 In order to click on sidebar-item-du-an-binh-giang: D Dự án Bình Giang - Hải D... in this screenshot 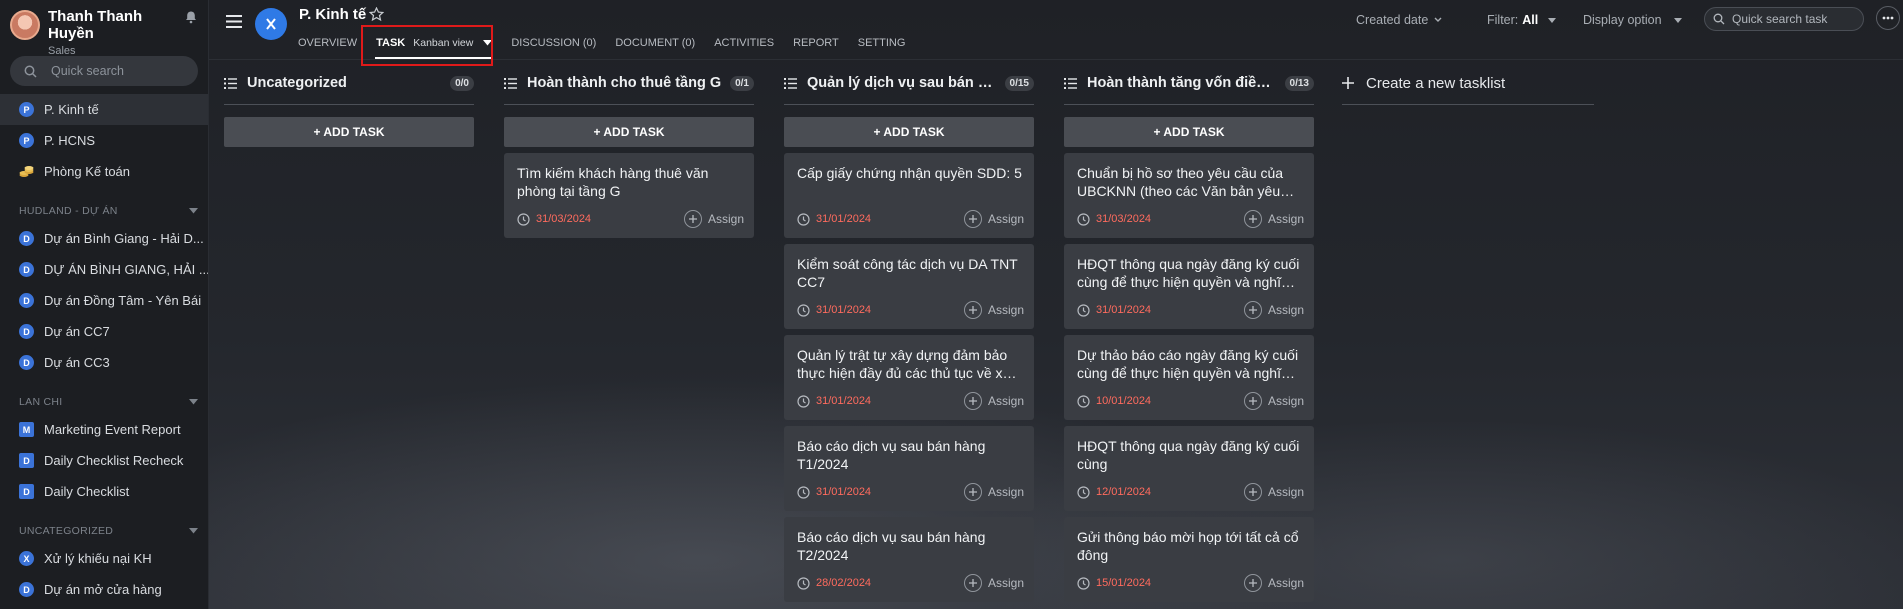, I will do `click(104, 238)`.